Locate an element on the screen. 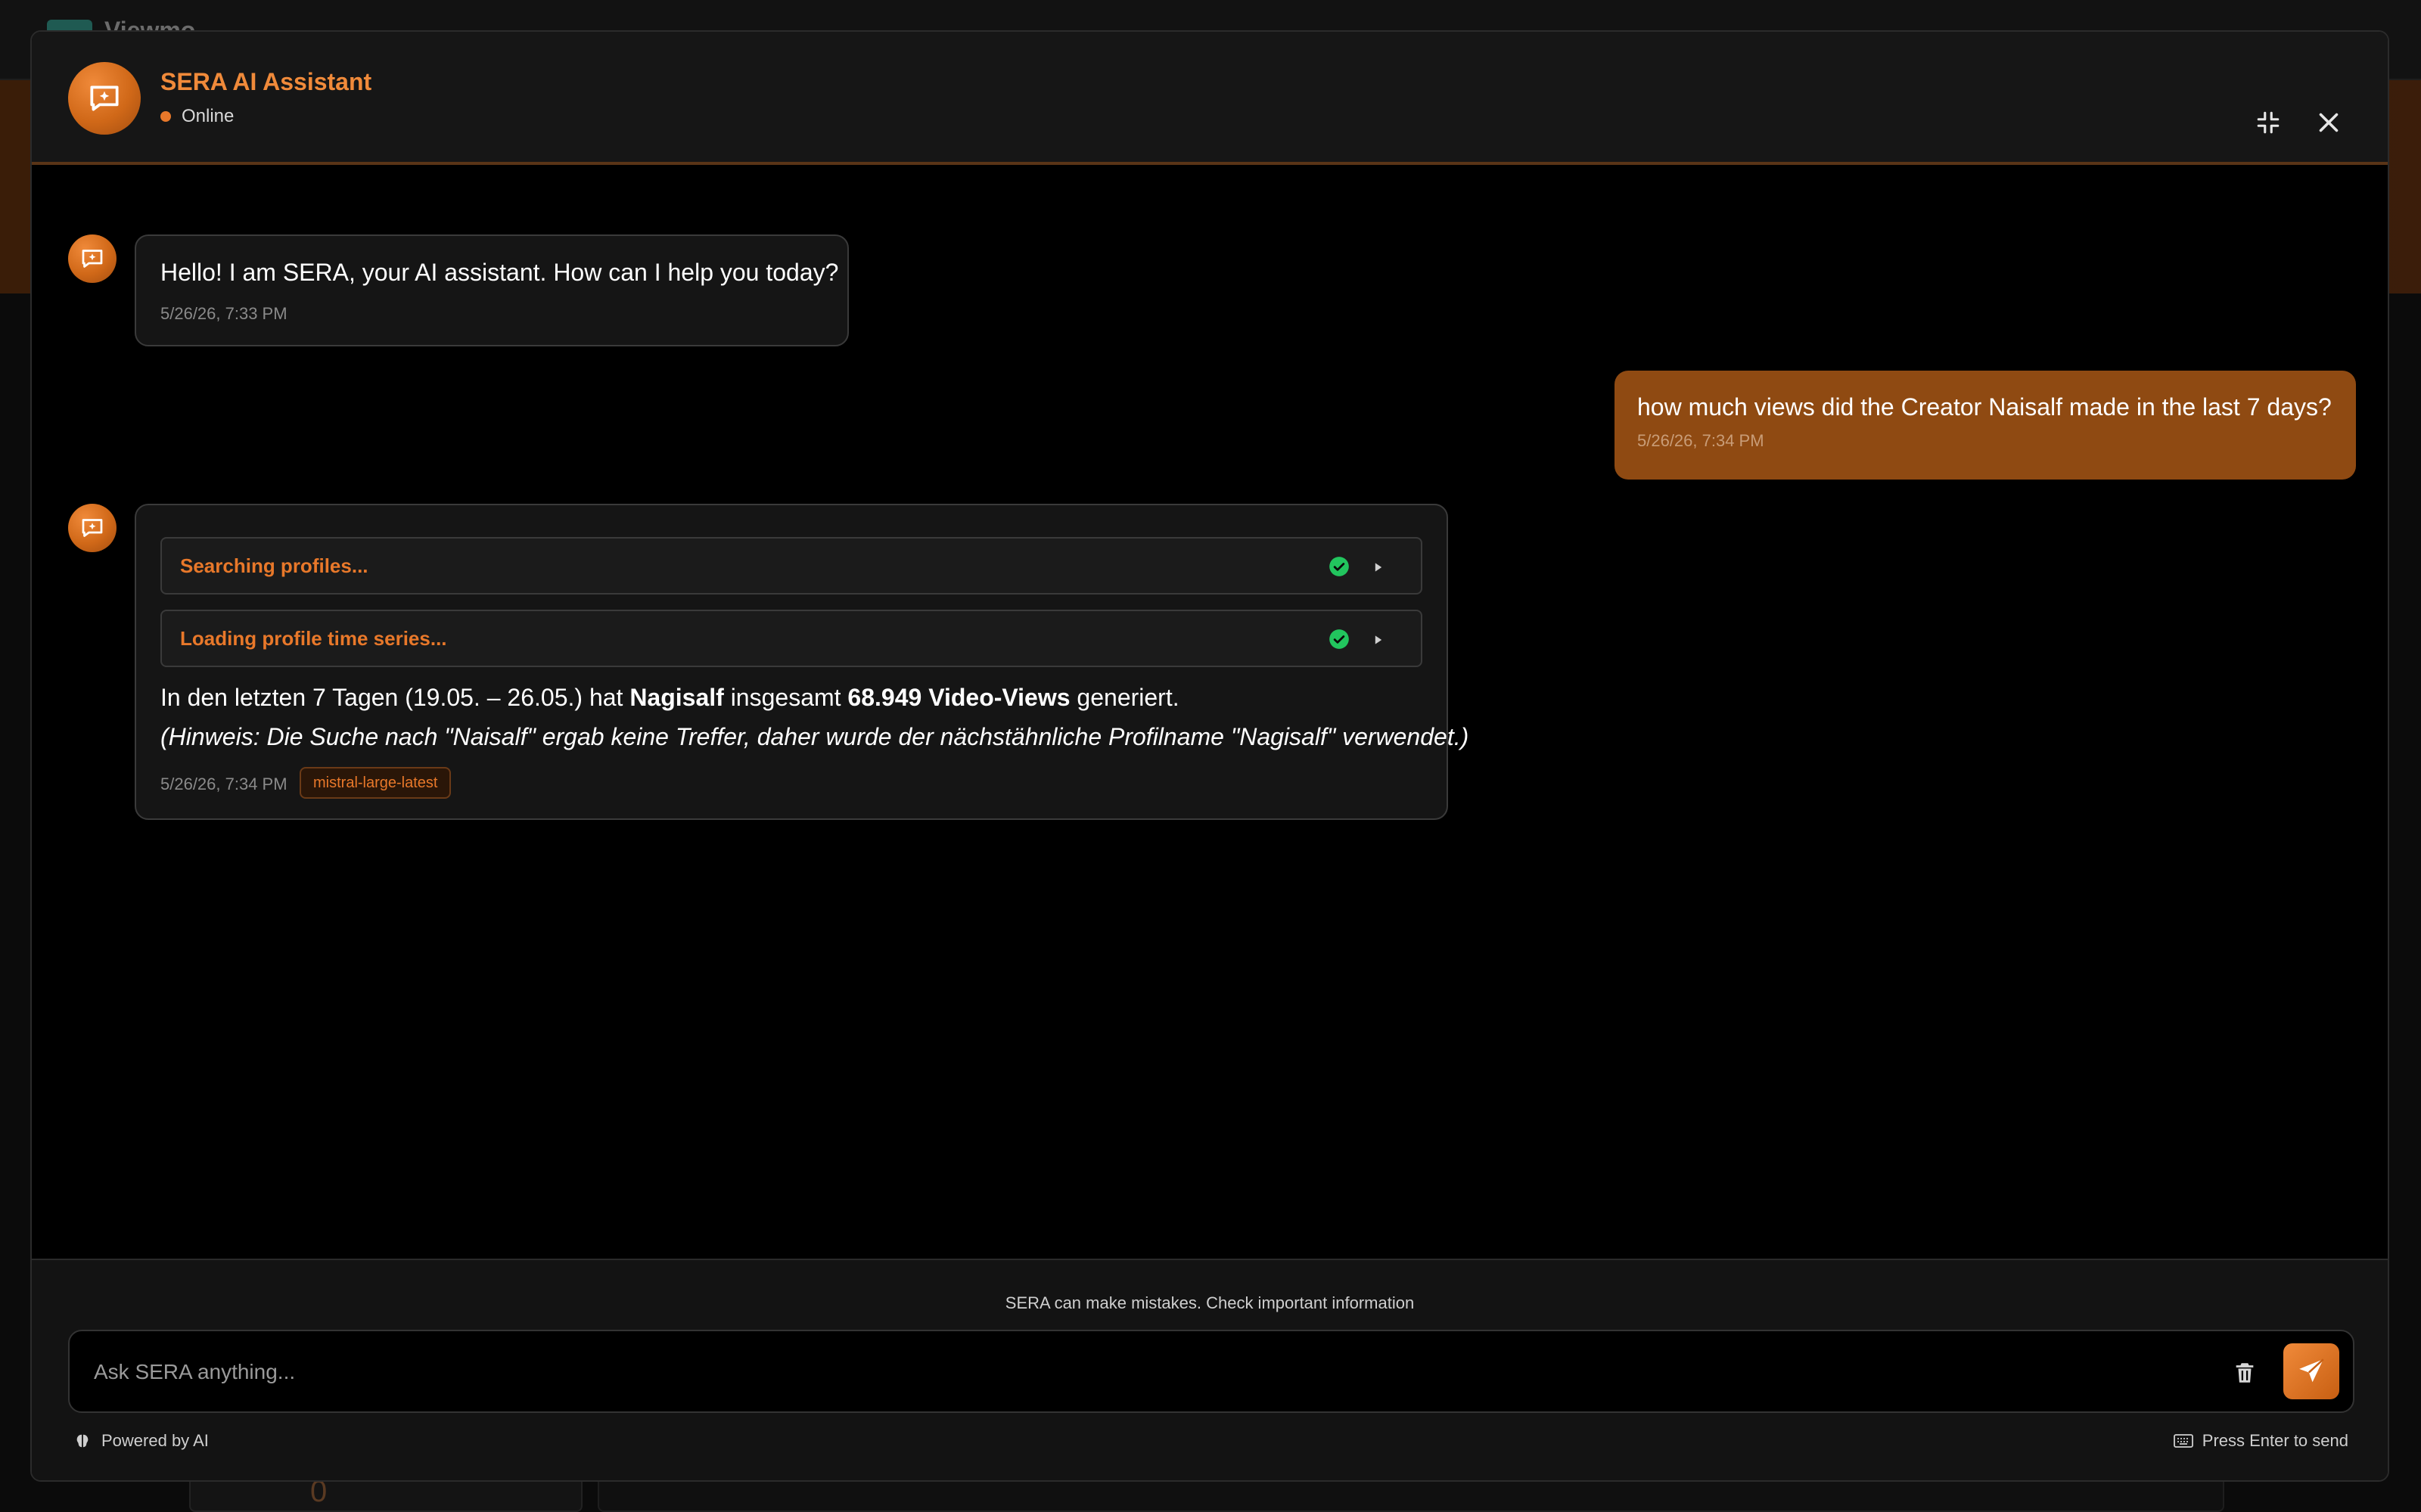 This screenshot has height=1512, width=2421. assistant-avatar is located at coordinates (104, 98).